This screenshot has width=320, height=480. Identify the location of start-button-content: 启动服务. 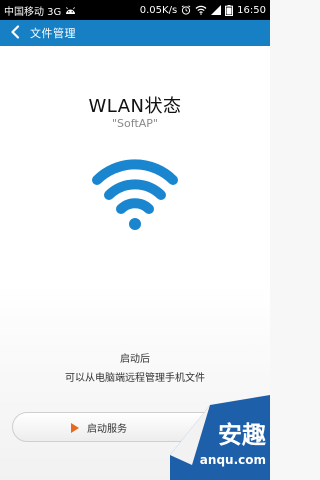
(99, 427).